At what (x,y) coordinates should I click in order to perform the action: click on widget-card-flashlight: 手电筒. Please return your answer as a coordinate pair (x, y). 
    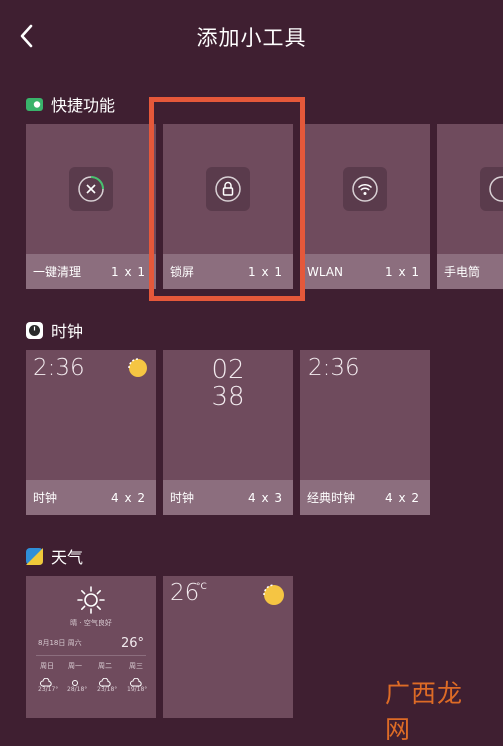
    Looking at the image, I should click on (470, 206).